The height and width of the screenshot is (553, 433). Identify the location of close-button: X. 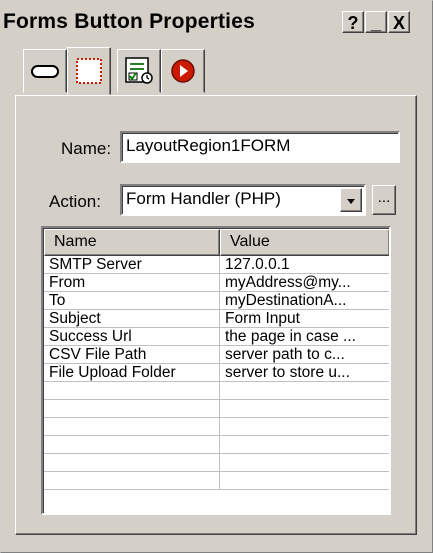
(399, 22).